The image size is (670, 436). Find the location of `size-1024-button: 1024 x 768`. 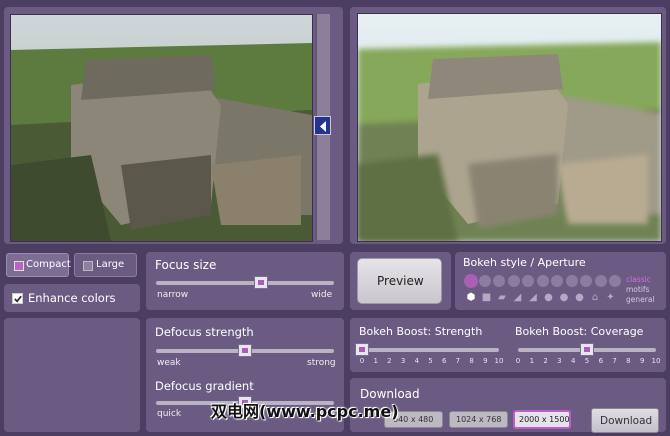

size-1024-button: 1024 x 768 is located at coordinates (478, 419).